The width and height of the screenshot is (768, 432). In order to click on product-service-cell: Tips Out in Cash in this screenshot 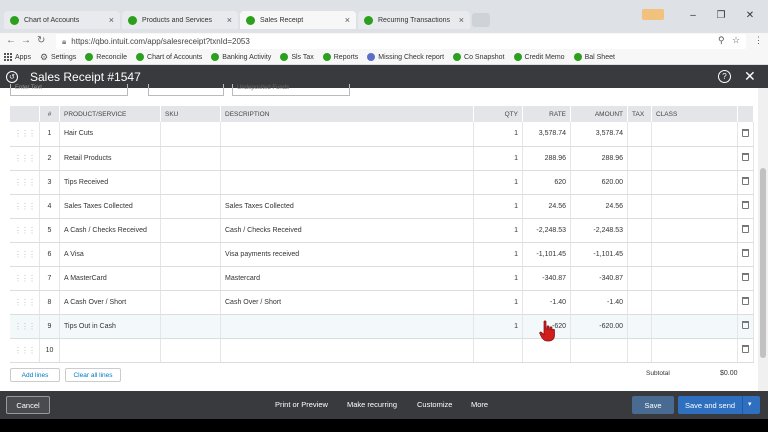, I will do `click(110, 326)`.